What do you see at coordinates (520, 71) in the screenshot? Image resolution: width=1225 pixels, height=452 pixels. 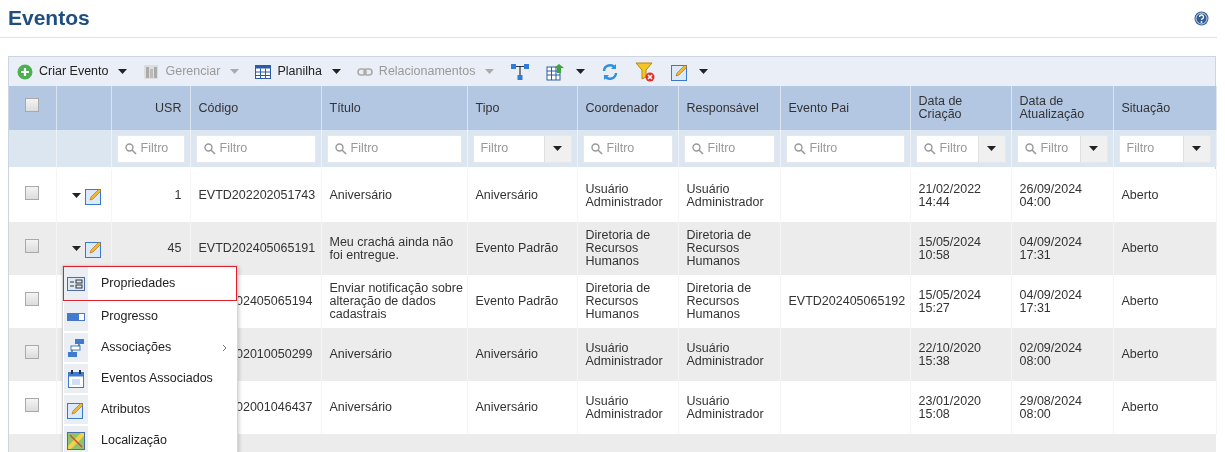 I see `hierarchy-icon` at bounding box center [520, 71].